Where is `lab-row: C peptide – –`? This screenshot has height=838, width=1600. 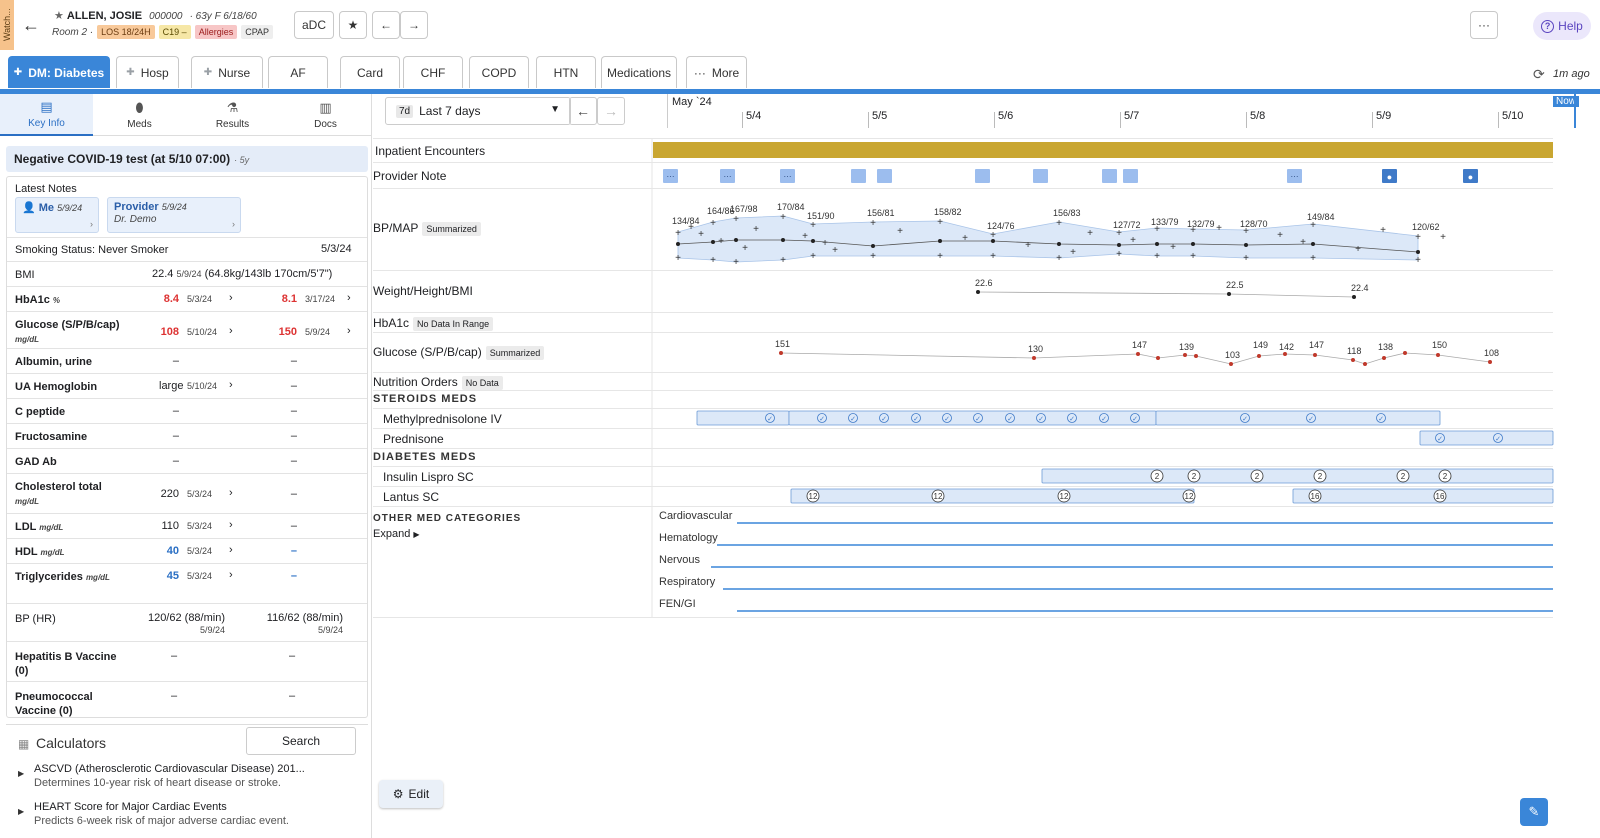
lab-row: C peptide – – is located at coordinates (187, 410).